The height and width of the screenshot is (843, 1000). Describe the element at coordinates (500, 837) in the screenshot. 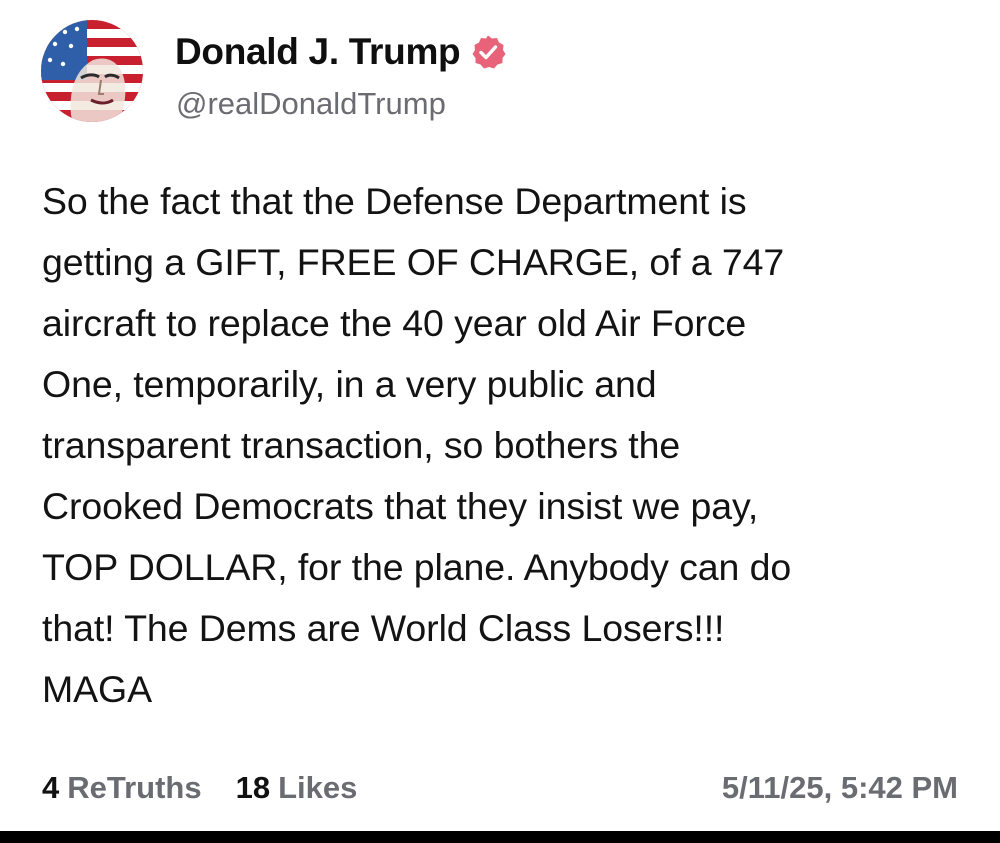

I see `bottom-edge-bar` at that location.